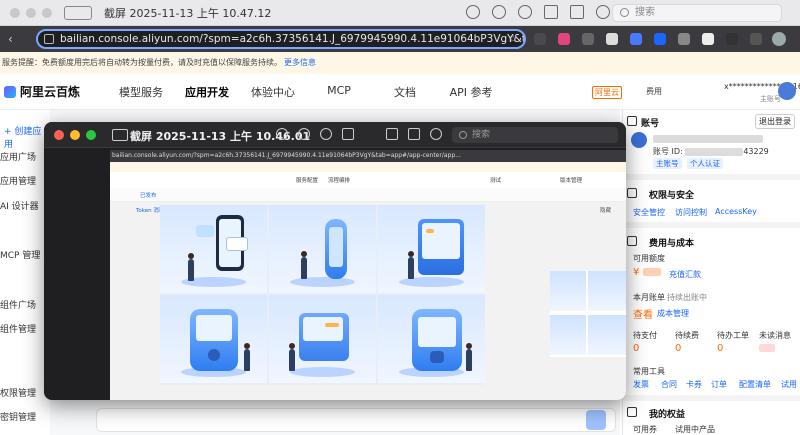 Image resolution: width=800 pixels, height=435 pixels. Describe the element at coordinates (18, 392) in the screenshot. I see `sidebar-item-permission: 权限管理` at that location.